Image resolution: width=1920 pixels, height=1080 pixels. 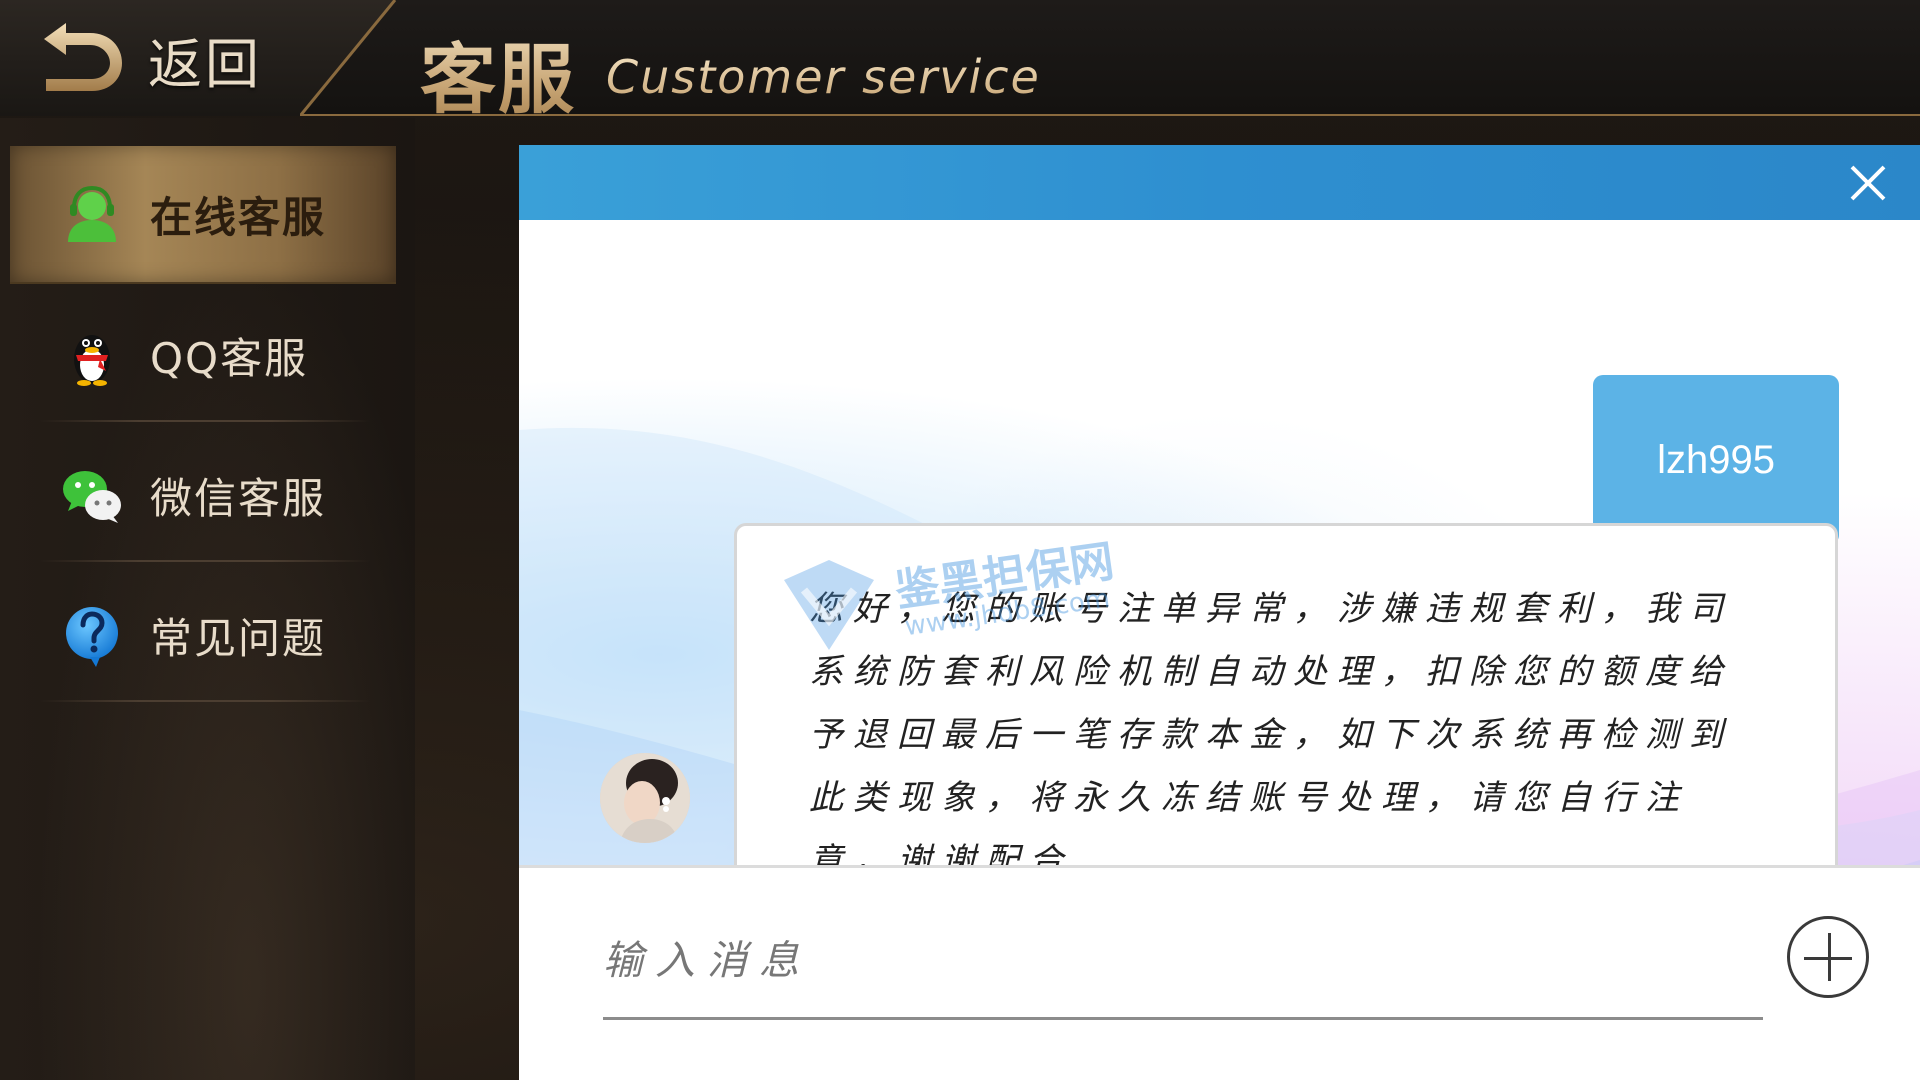 What do you see at coordinates (1828, 957) in the screenshot?
I see `add-attachment-button` at bounding box center [1828, 957].